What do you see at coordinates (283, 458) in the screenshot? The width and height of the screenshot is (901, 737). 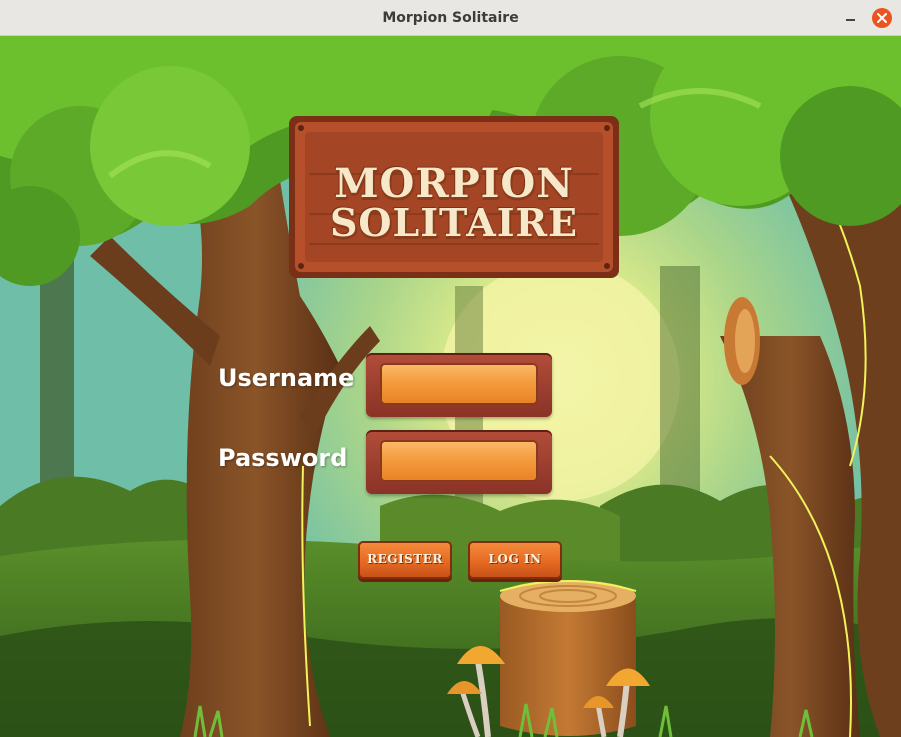 I see `password-label: Password` at bounding box center [283, 458].